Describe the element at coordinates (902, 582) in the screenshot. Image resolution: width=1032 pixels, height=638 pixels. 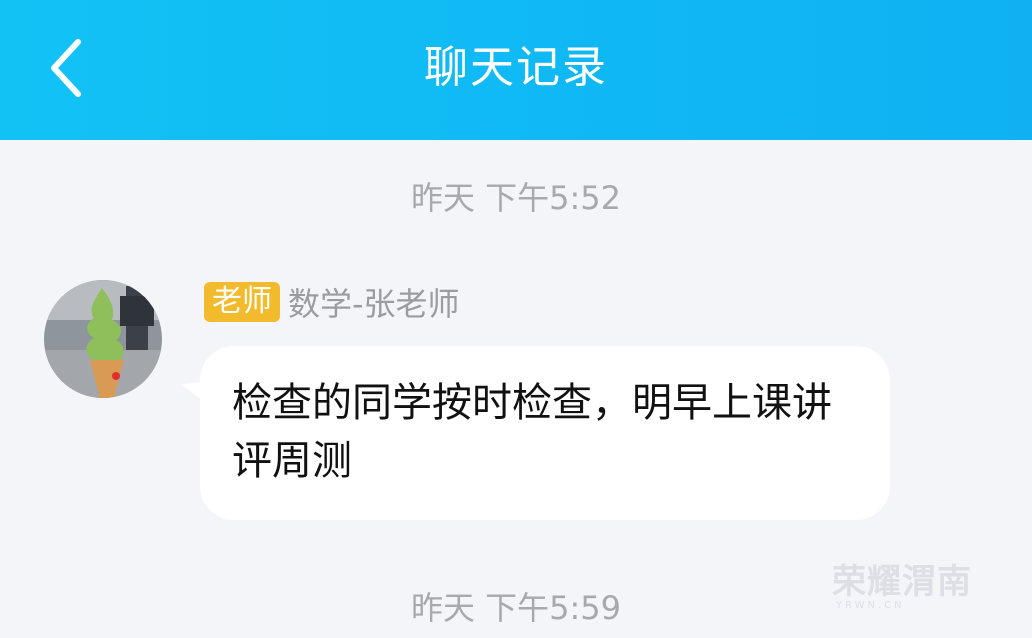
I see `watermark-text: 荣耀渭南` at that location.